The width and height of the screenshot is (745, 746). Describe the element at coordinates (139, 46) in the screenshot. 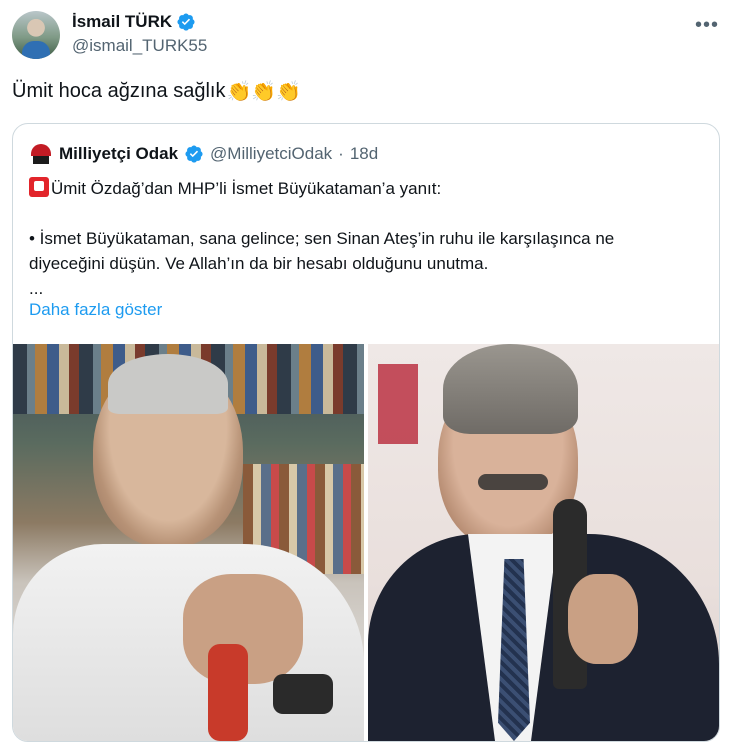

I see `author-handle: @ismail_TURK55` at that location.